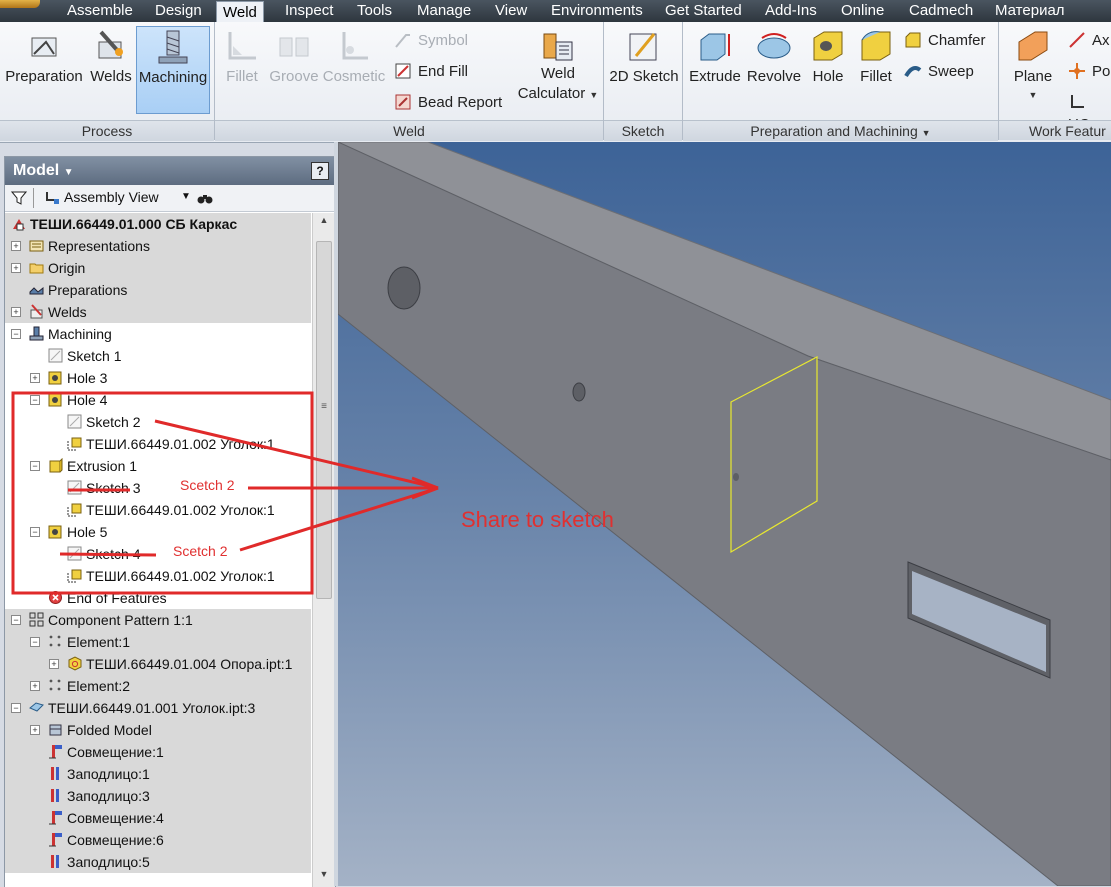 The height and width of the screenshot is (887, 1111). What do you see at coordinates (828, 55) in the screenshot?
I see `hole-button: Hole` at bounding box center [828, 55].